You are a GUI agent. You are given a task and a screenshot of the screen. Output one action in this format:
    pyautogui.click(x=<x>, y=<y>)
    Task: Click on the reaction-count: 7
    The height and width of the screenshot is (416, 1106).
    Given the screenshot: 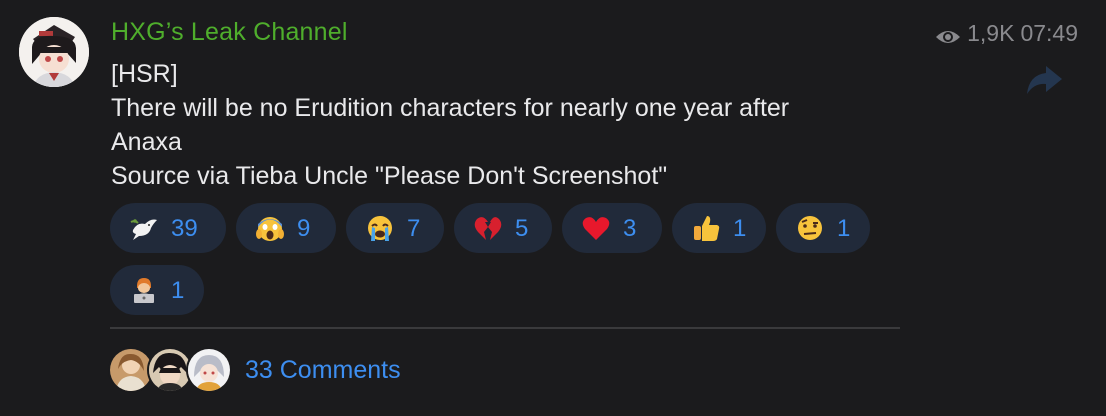 What is the action you would take?
    pyautogui.click(x=414, y=228)
    